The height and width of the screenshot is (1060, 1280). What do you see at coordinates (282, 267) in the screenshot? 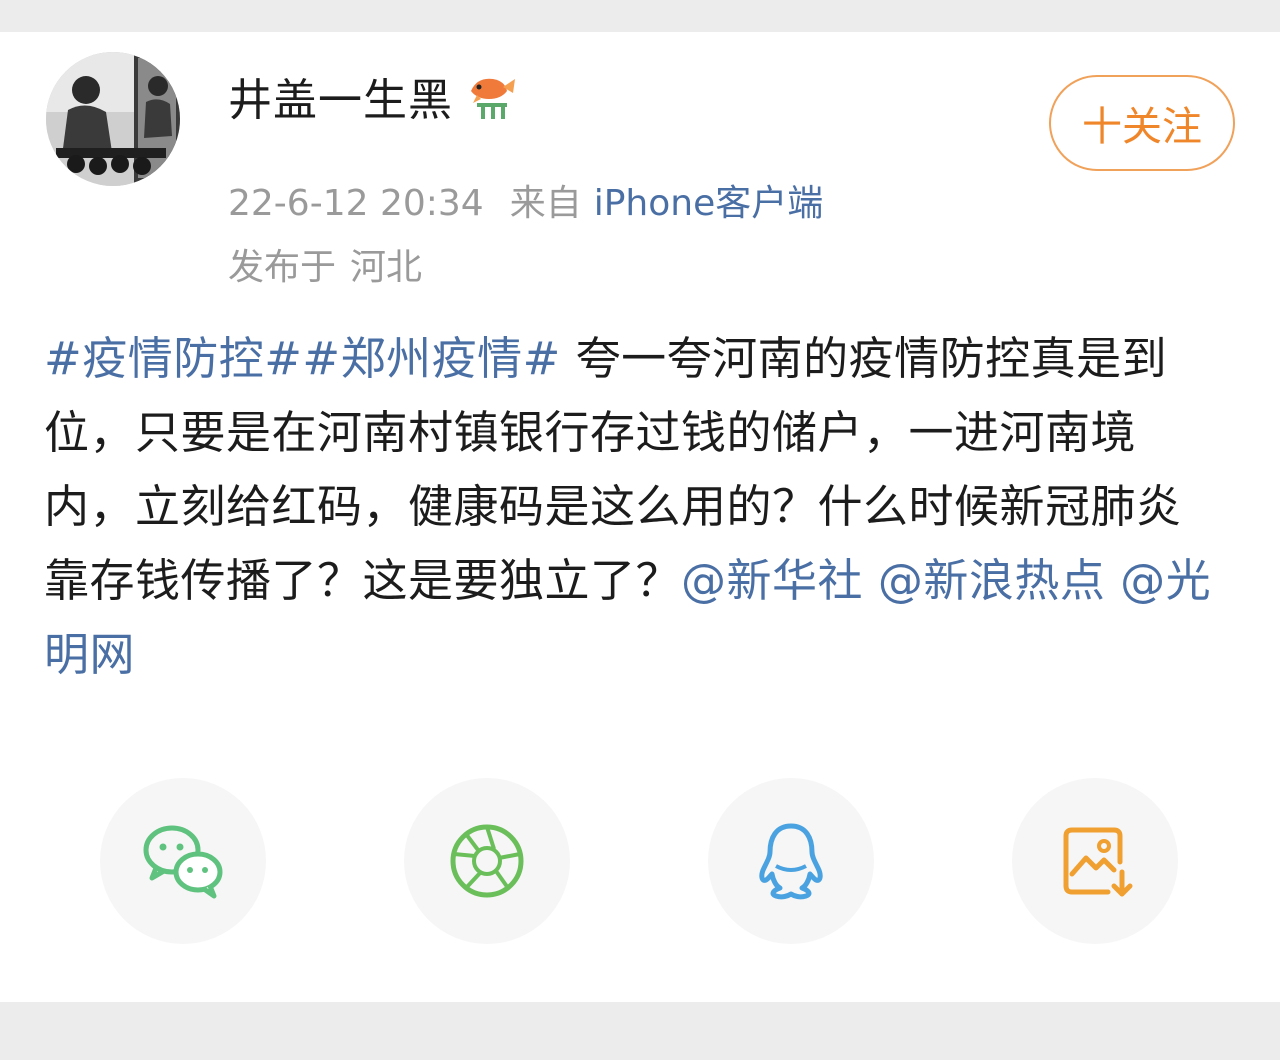
I see `location-label: 发布于` at bounding box center [282, 267].